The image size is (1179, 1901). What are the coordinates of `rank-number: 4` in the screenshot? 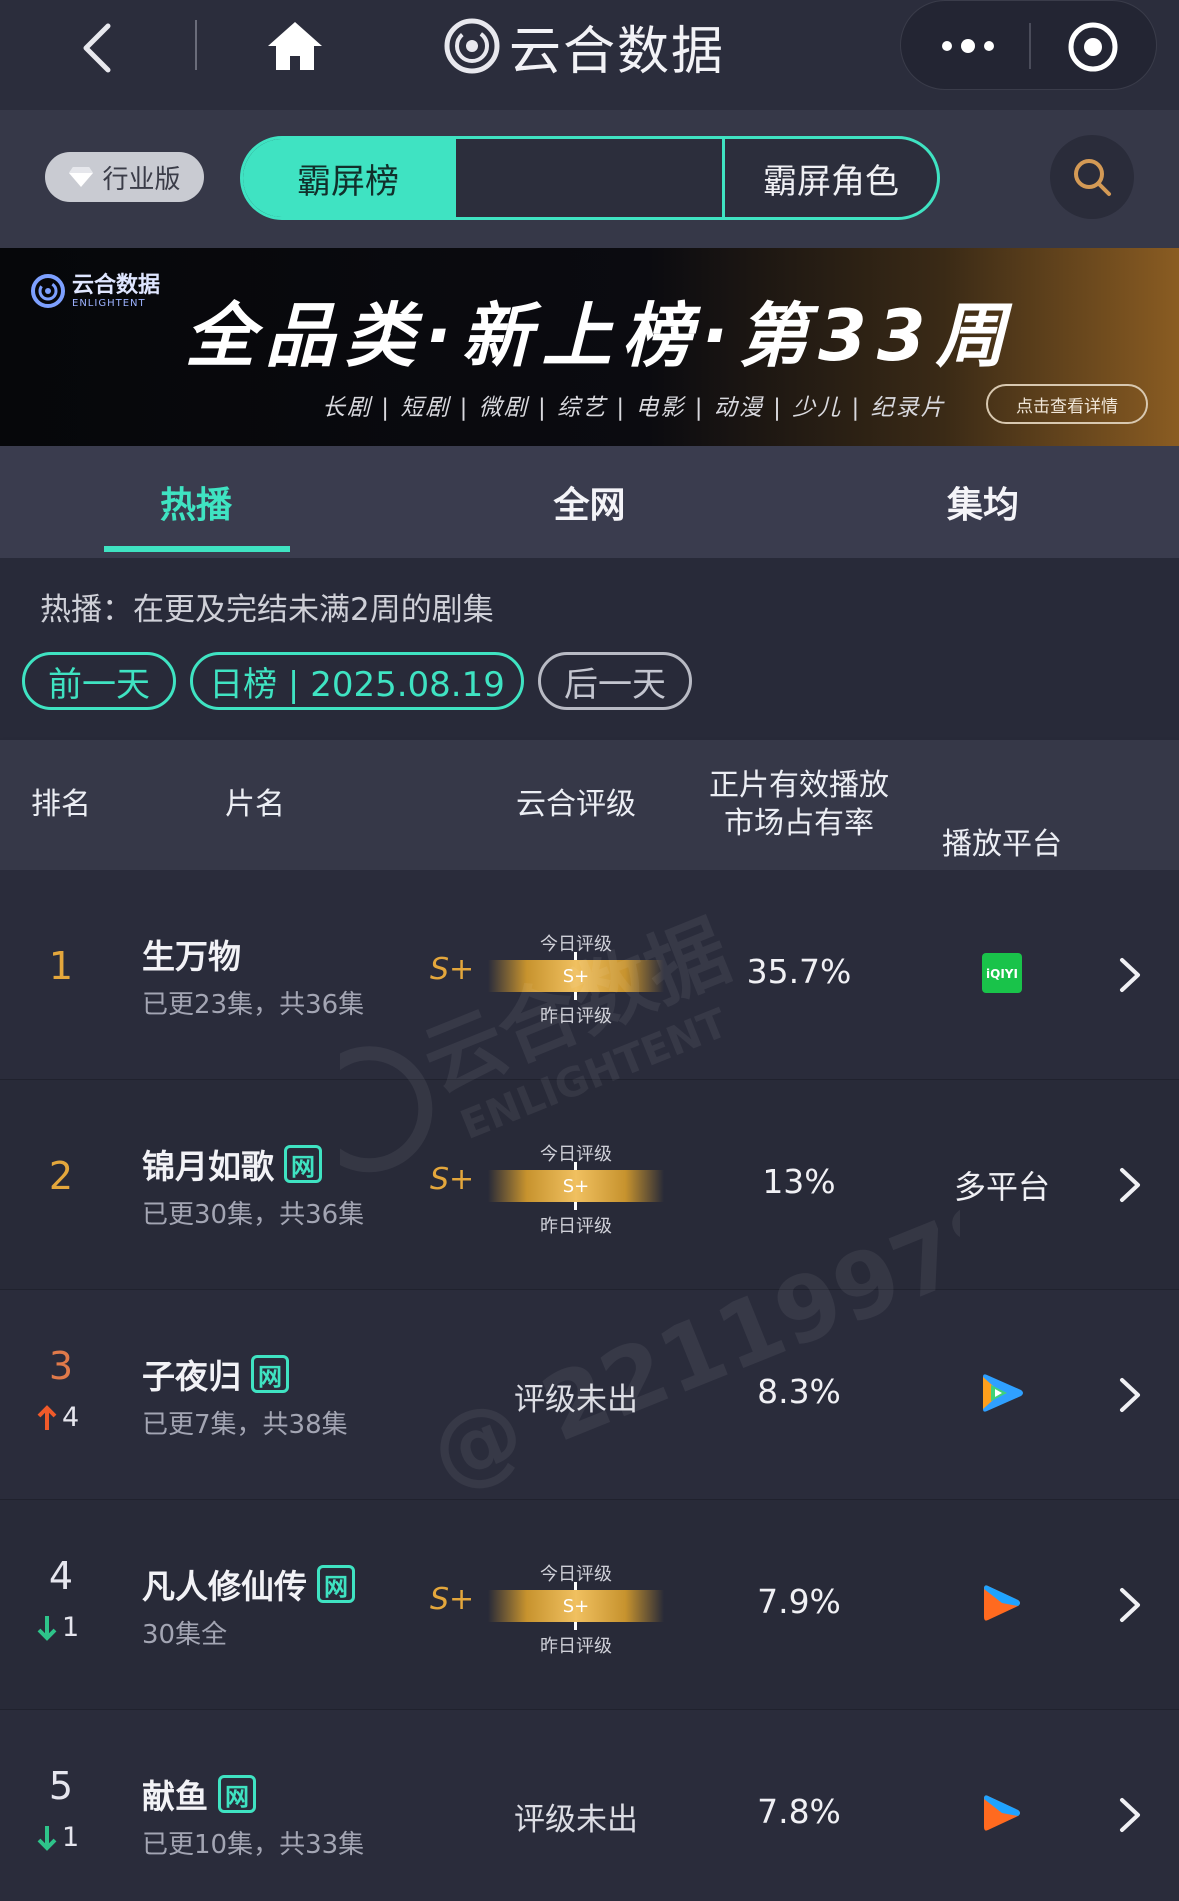 It's located at (61, 1576).